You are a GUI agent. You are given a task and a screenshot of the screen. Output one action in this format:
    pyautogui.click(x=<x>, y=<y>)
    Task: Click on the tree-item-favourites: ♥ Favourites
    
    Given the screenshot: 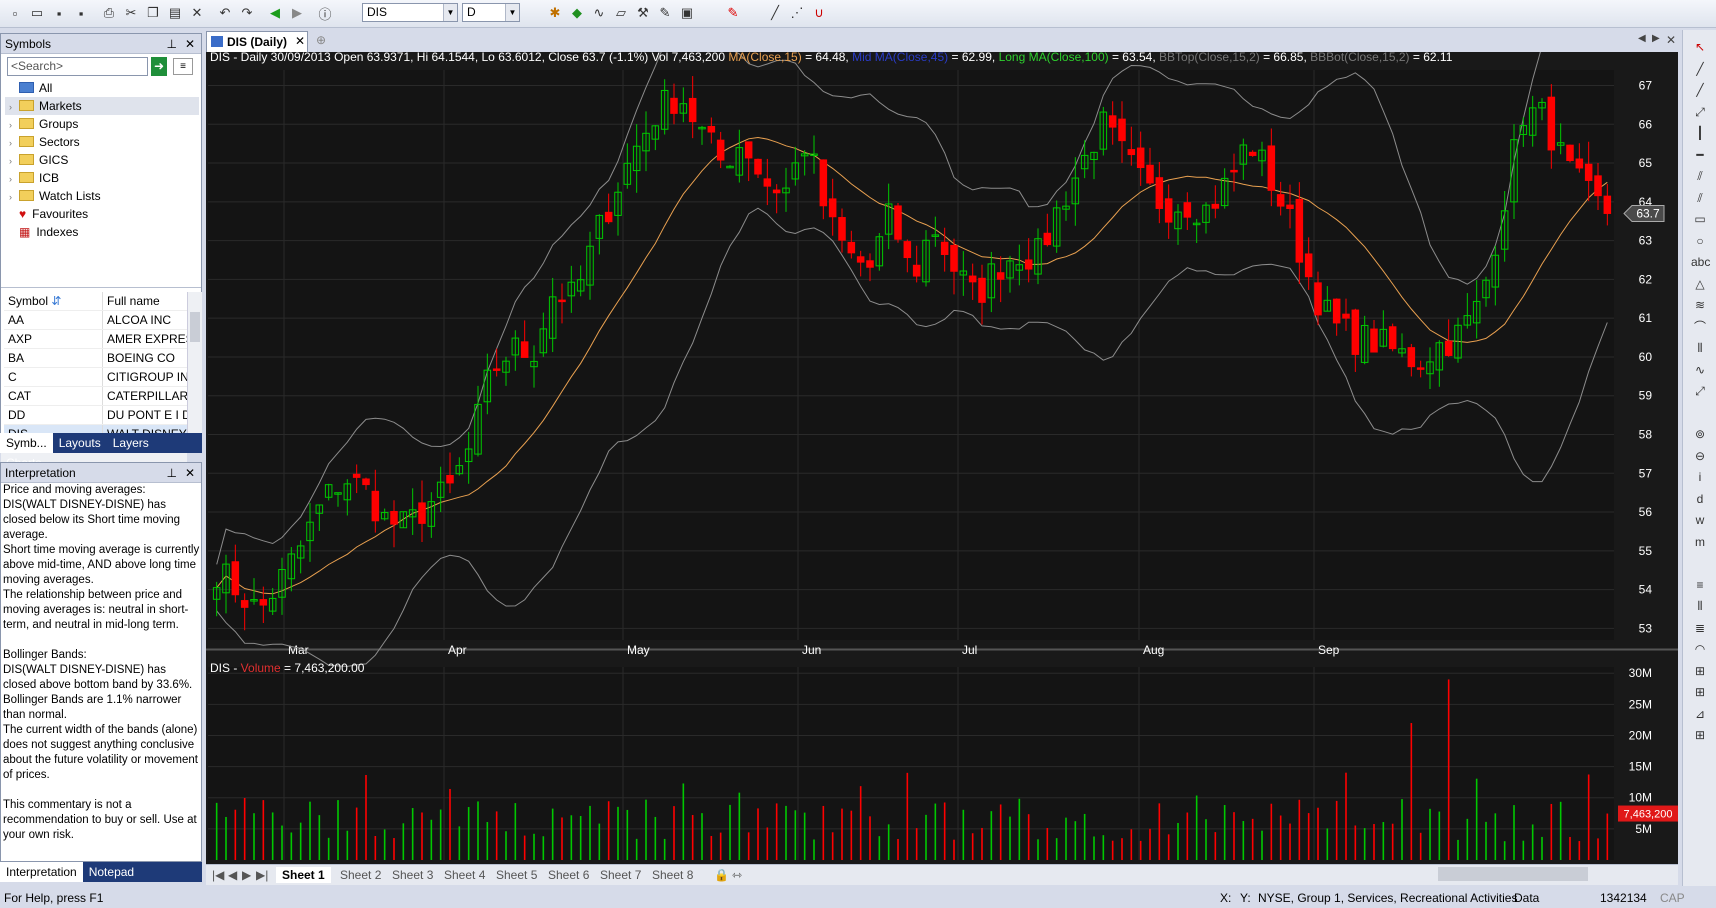 What is the action you would take?
    pyautogui.click(x=48, y=214)
    